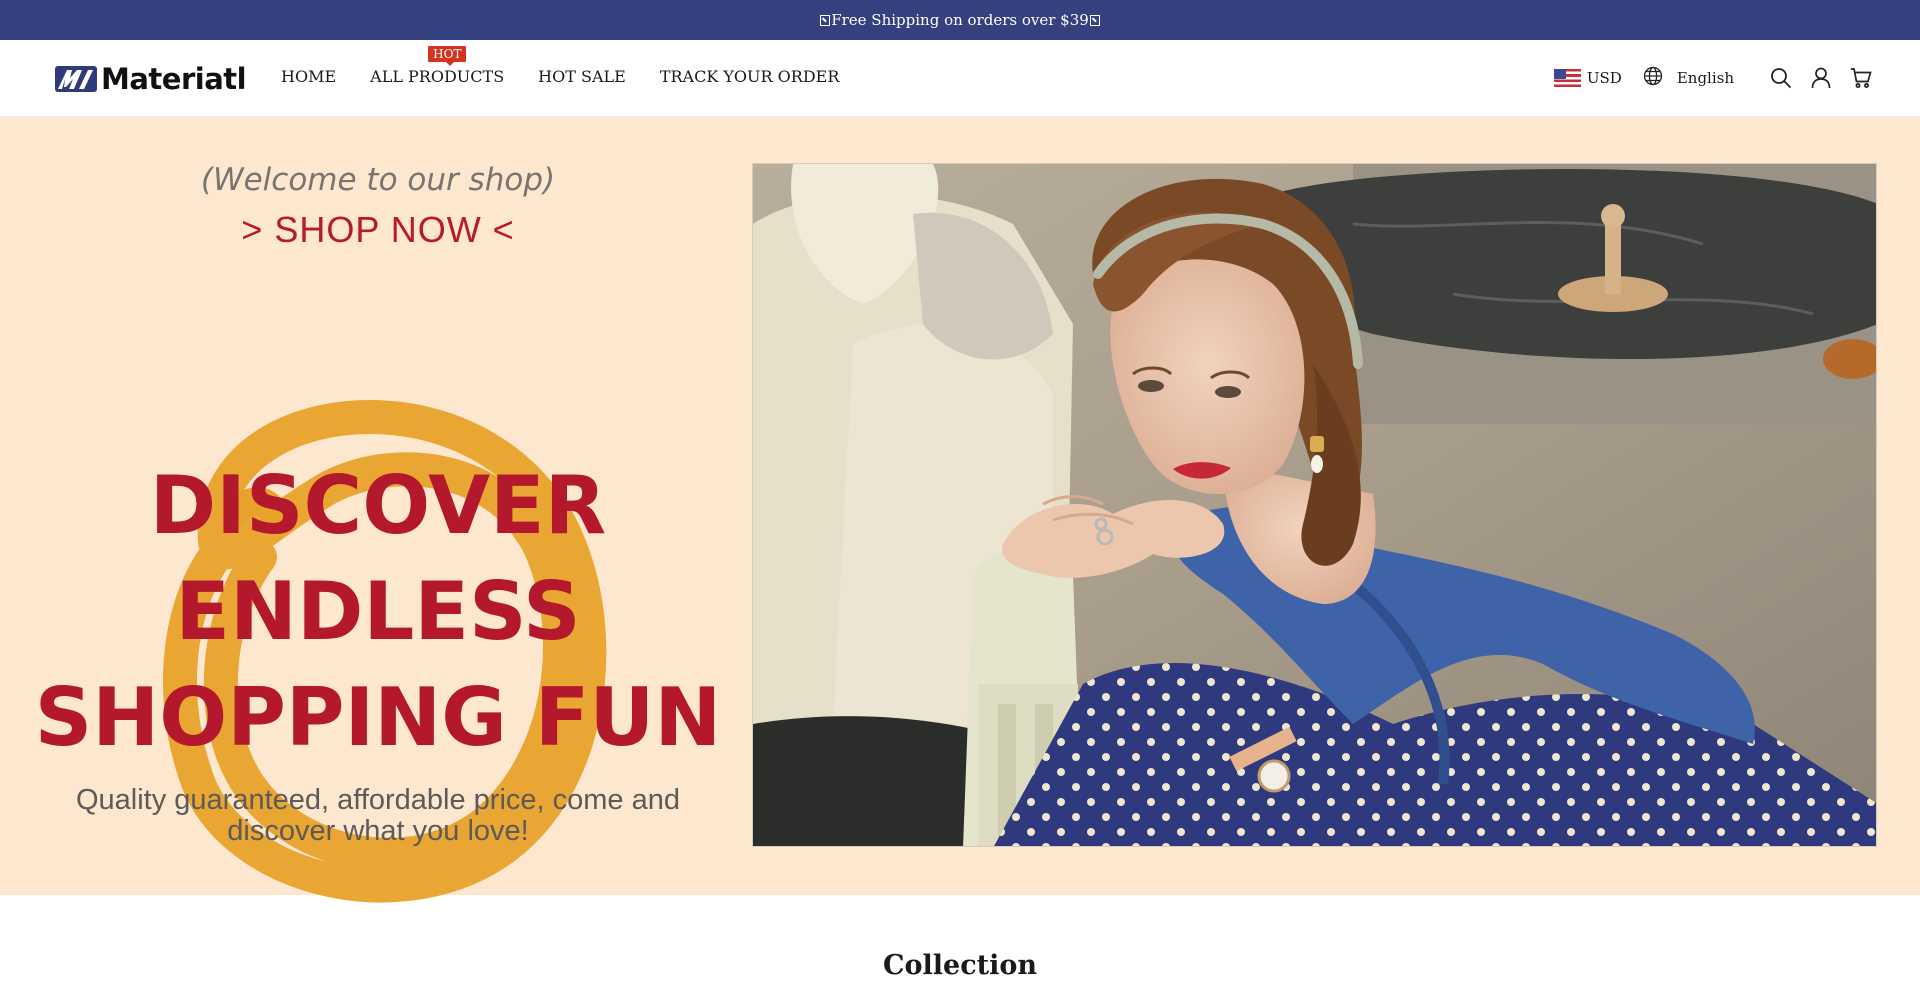  Describe the element at coordinates (960, 965) in the screenshot. I see `collection-title: Collection` at that location.